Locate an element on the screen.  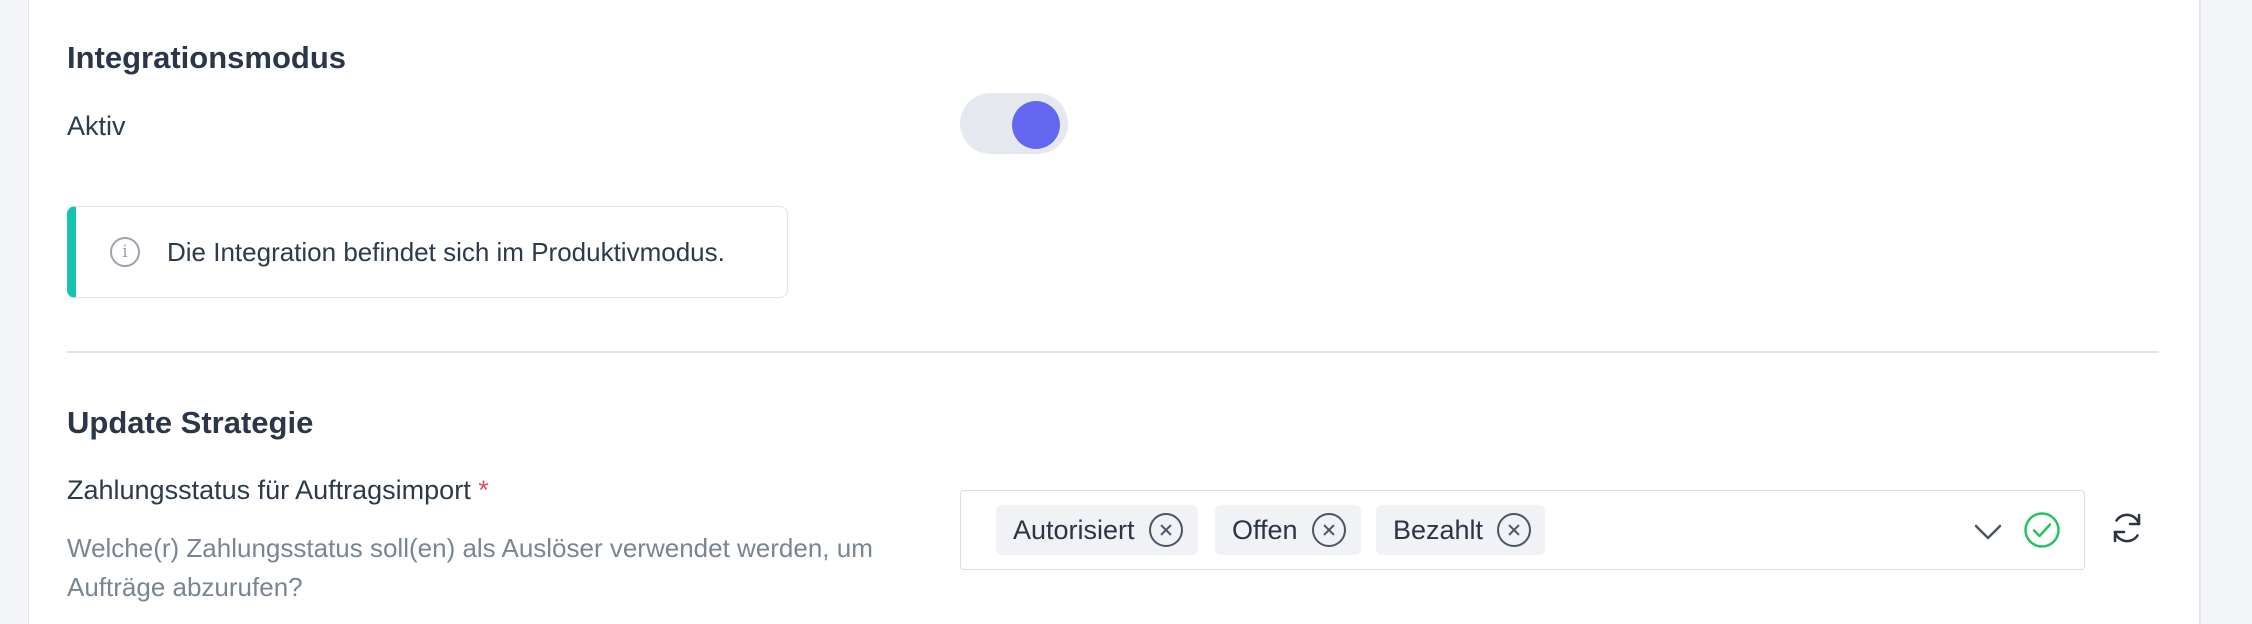
chip-autorisiert: Autorisiert is located at coordinates (1097, 530).